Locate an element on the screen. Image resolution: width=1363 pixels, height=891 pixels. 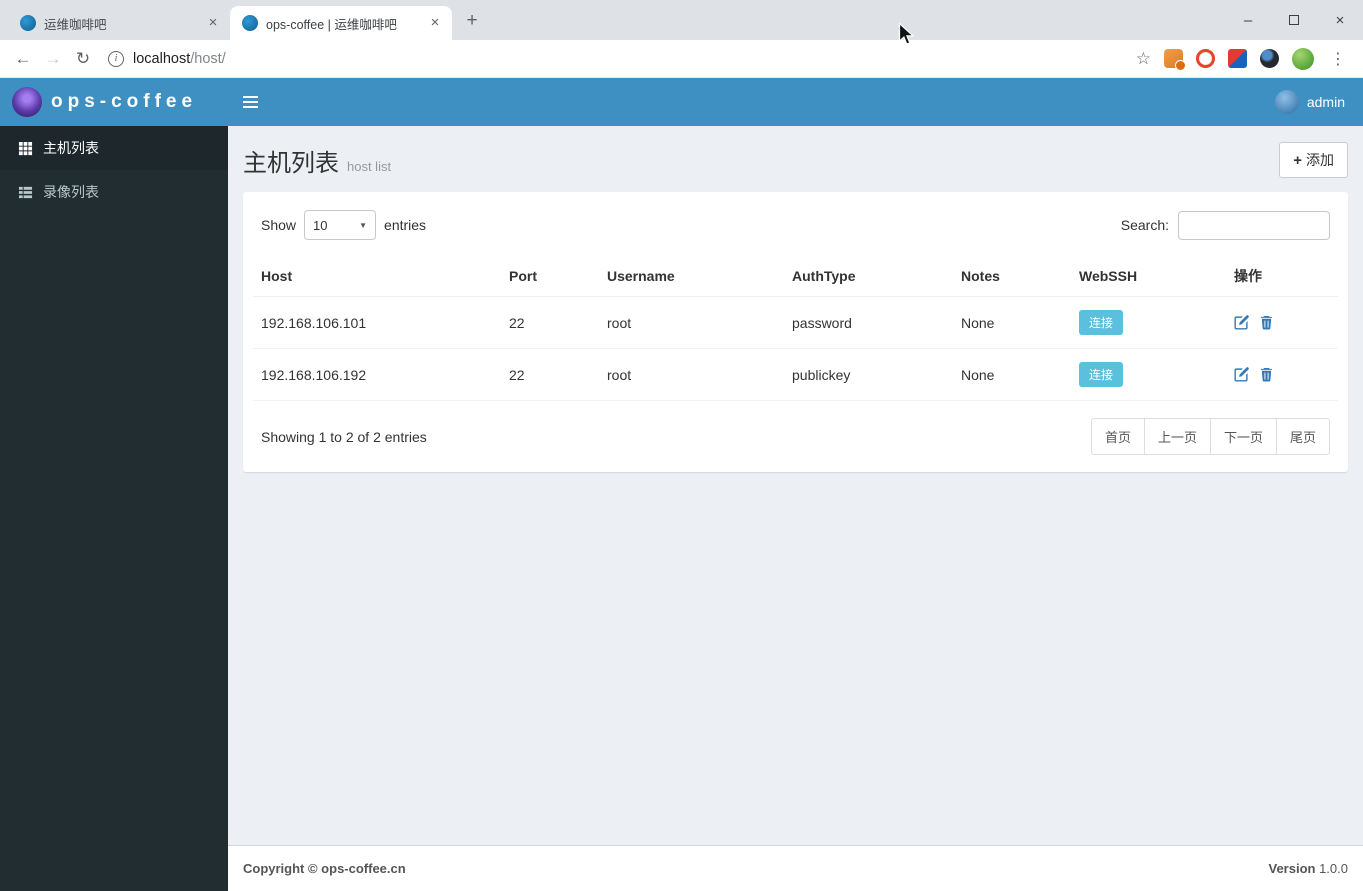
brand-name: ops-coffee is located at coordinates (124, 101).